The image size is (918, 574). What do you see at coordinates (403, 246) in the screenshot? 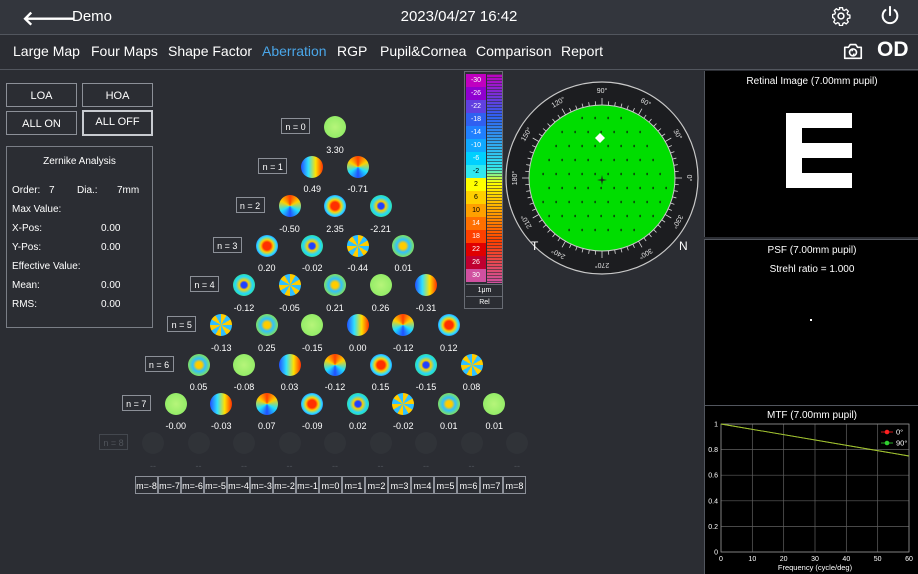
I see `zernike-term-n3-k3` at bounding box center [403, 246].